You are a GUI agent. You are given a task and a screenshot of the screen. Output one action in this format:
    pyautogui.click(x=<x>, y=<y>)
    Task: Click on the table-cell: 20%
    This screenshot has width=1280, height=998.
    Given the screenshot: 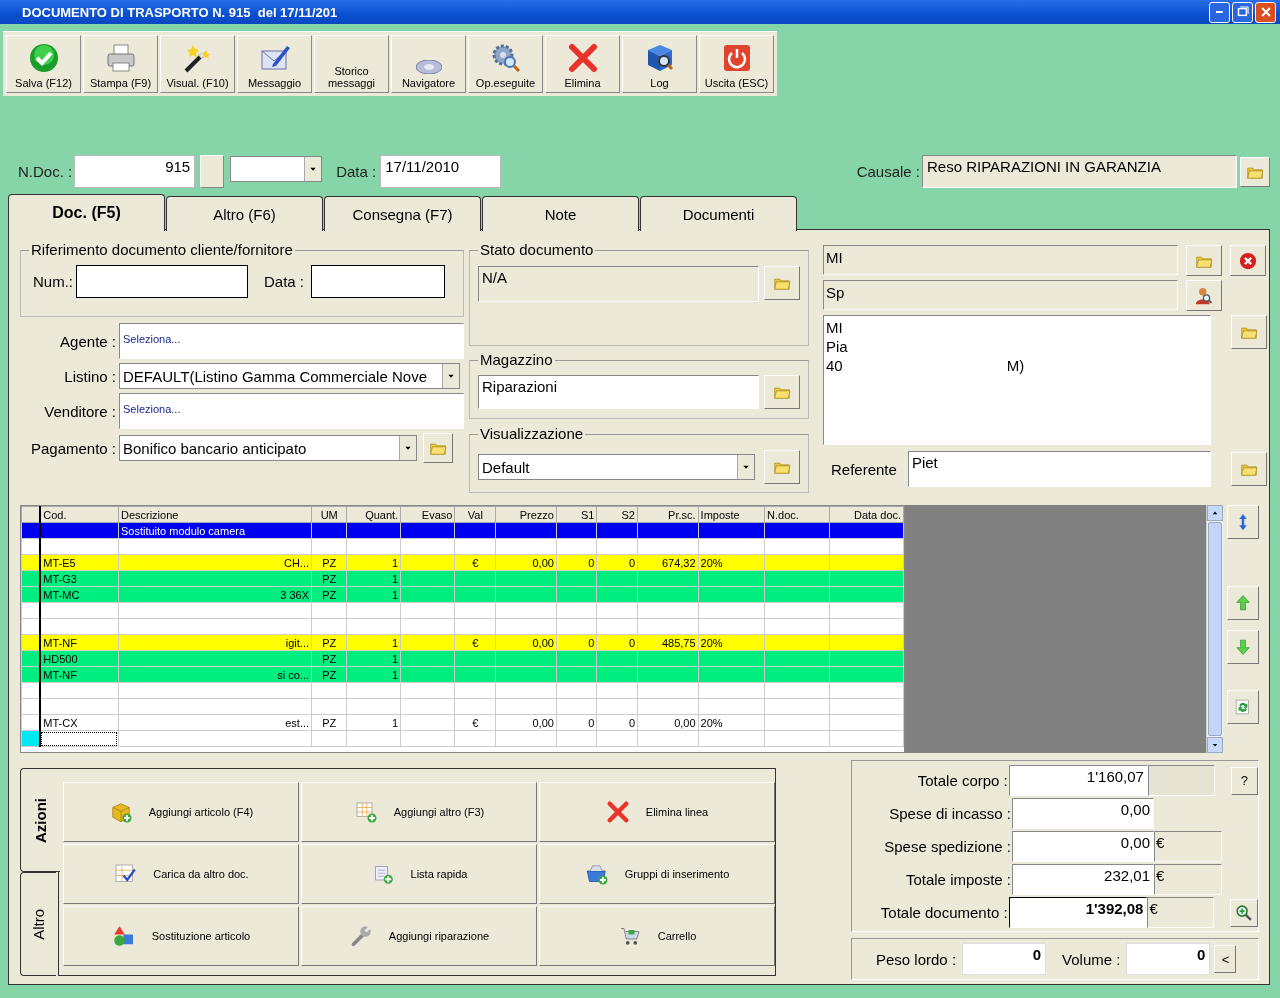 What is the action you would take?
    pyautogui.click(x=731, y=722)
    